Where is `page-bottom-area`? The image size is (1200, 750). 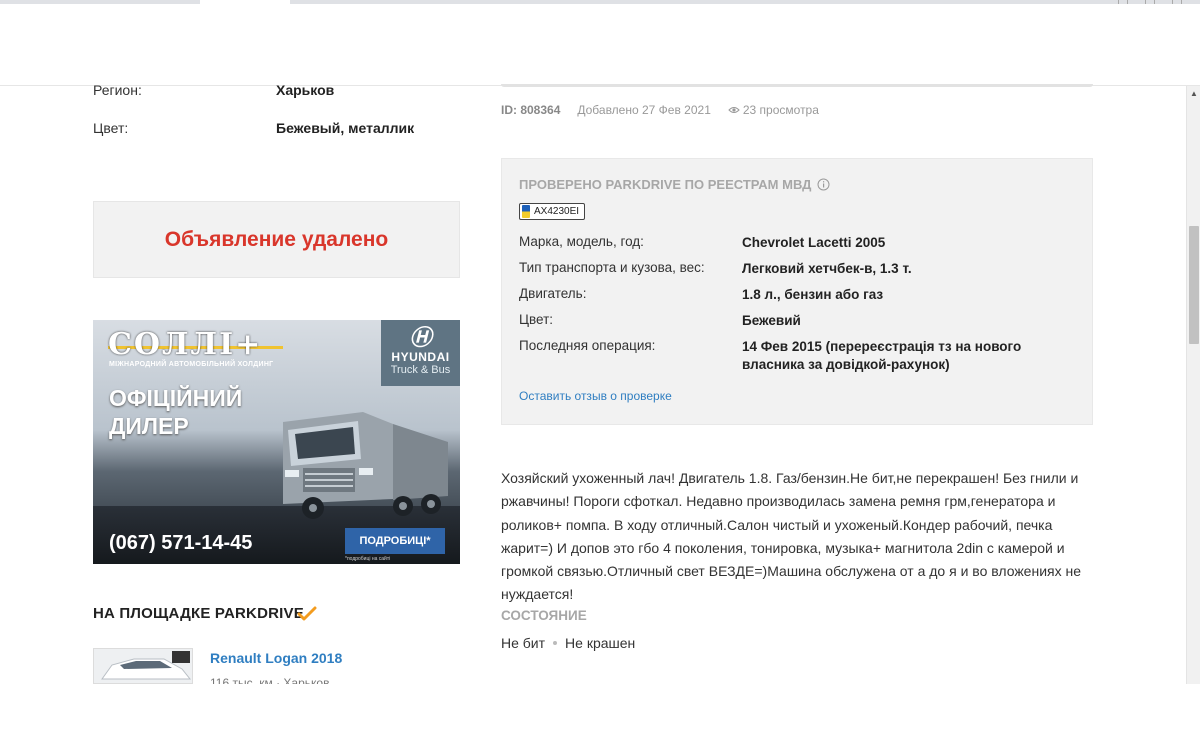
page-bottom-area is located at coordinates (600, 717).